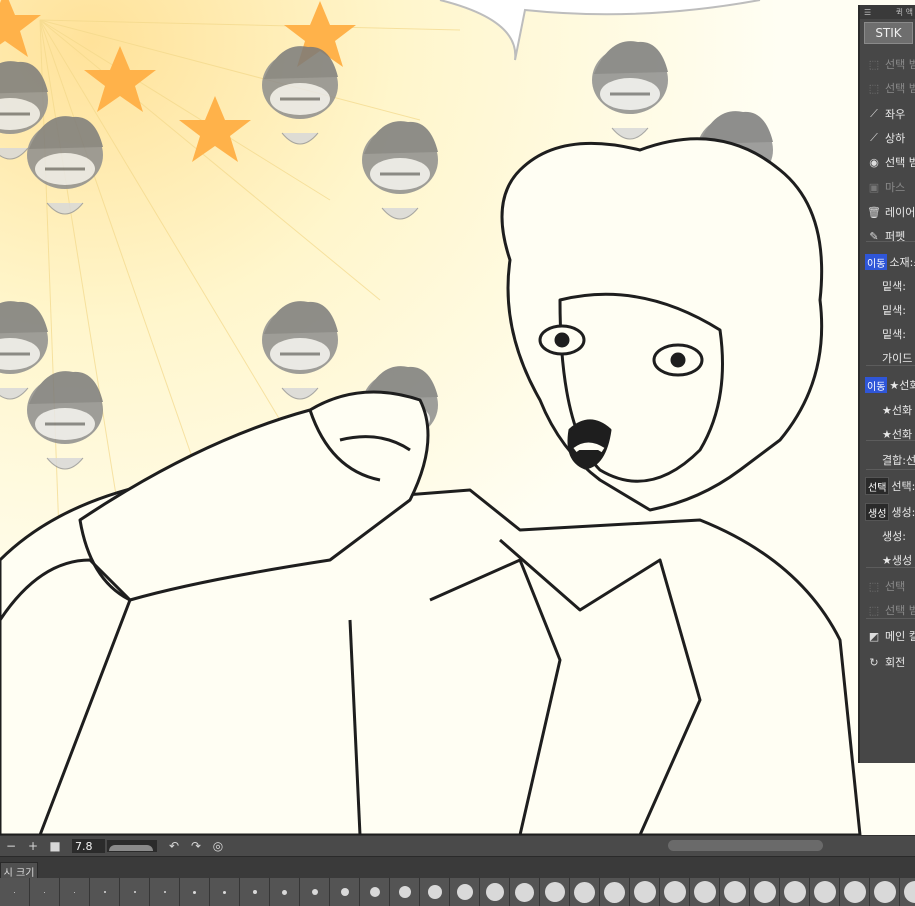 The height and width of the screenshot is (906, 915). What do you see at coordinates (887, 486) in the screenshot?
I see `quick-access-item: 선택선택:관` at bounding box center [887, 486].